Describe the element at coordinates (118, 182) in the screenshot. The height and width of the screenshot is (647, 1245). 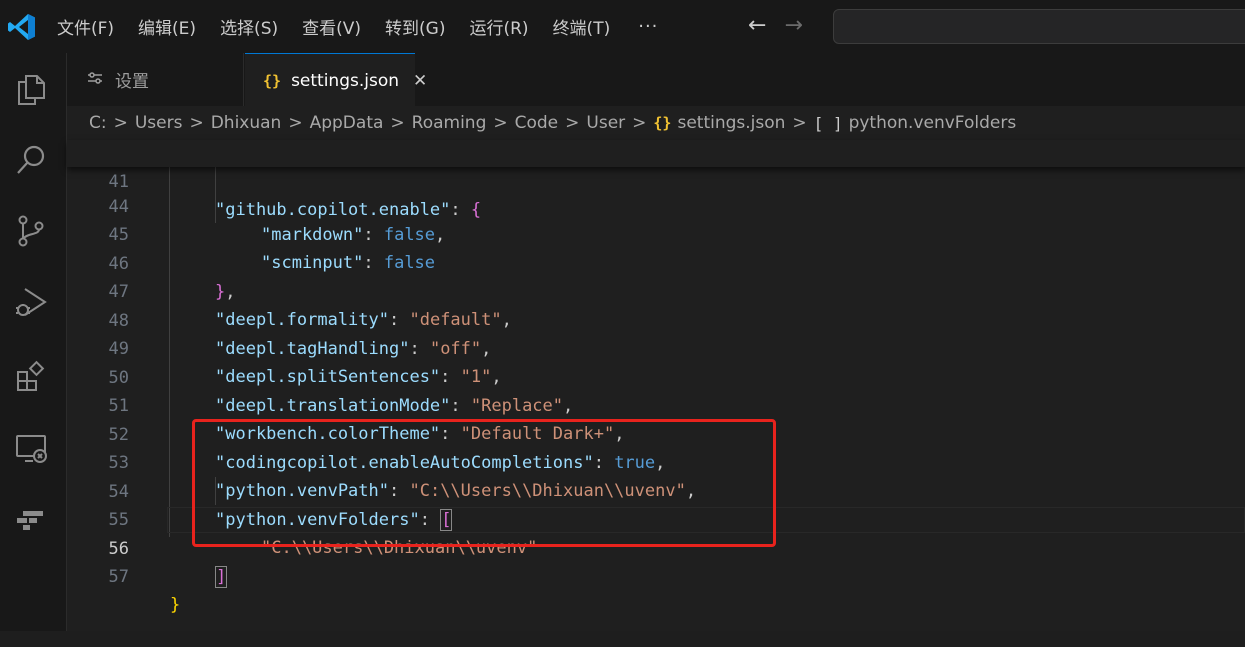
I see `line-number: 41` at that location.